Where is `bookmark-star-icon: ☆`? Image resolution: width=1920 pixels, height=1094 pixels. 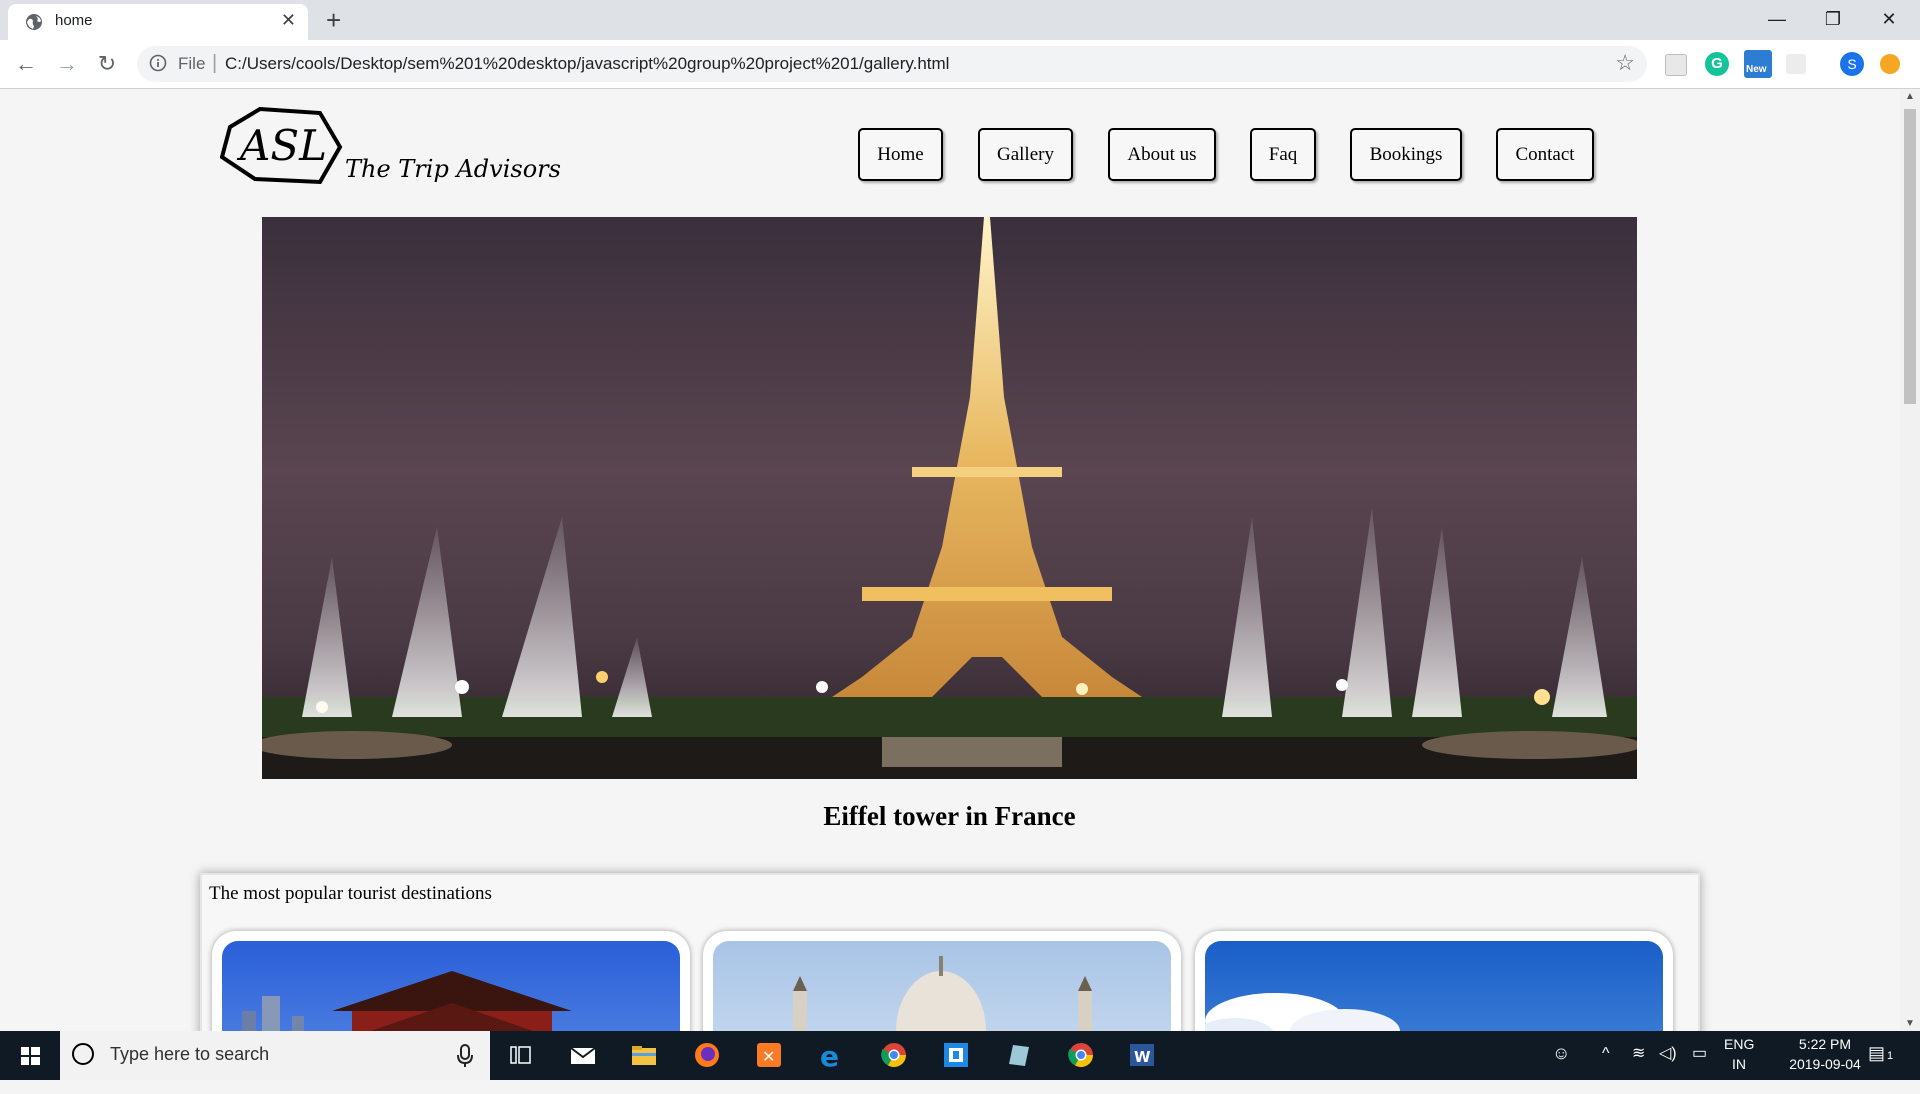
bookmark-star-icon: ☆ is located at coordinates (1625, 63).